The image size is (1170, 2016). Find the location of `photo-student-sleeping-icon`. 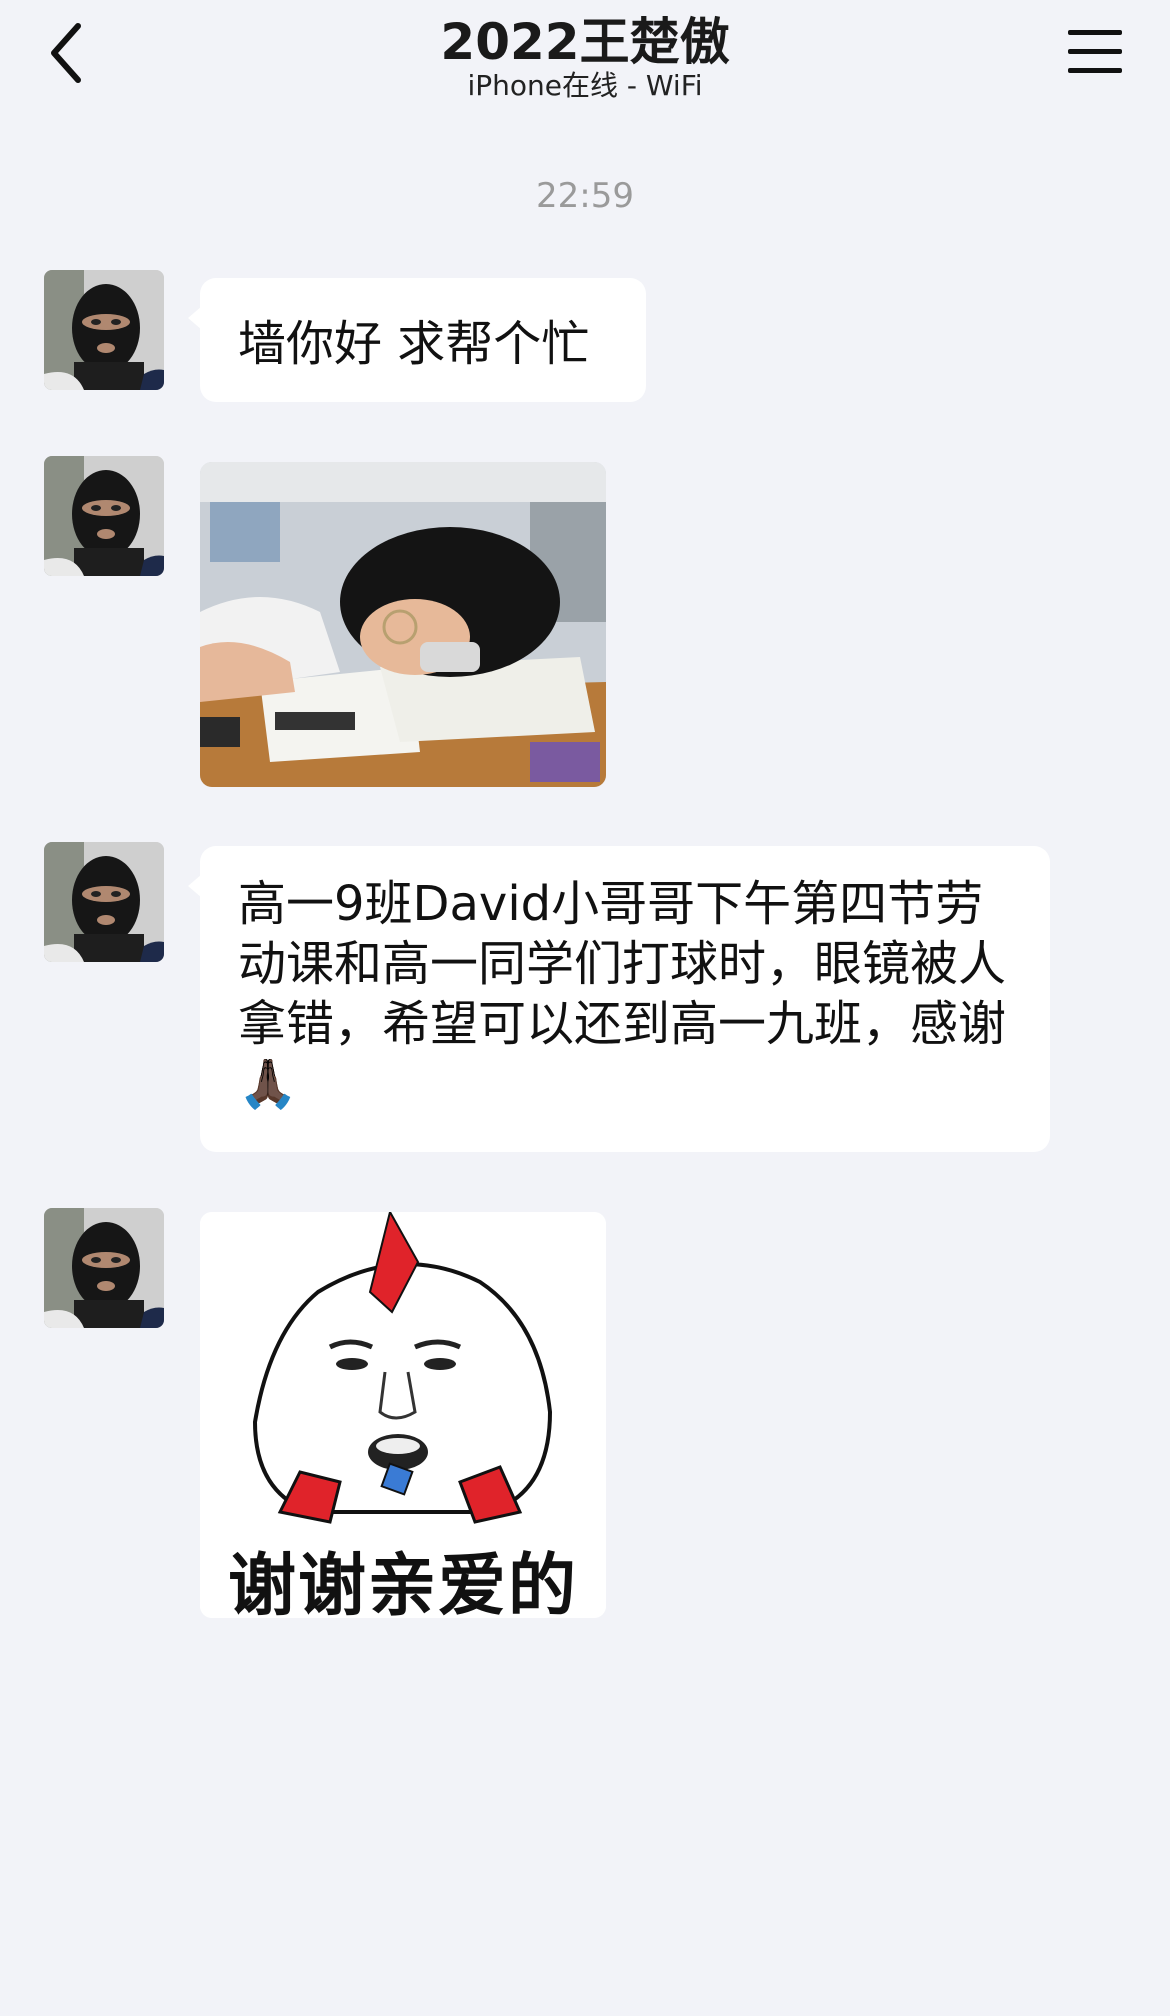

photo-student-sleeping-icon is located at coordinates (403, 624).